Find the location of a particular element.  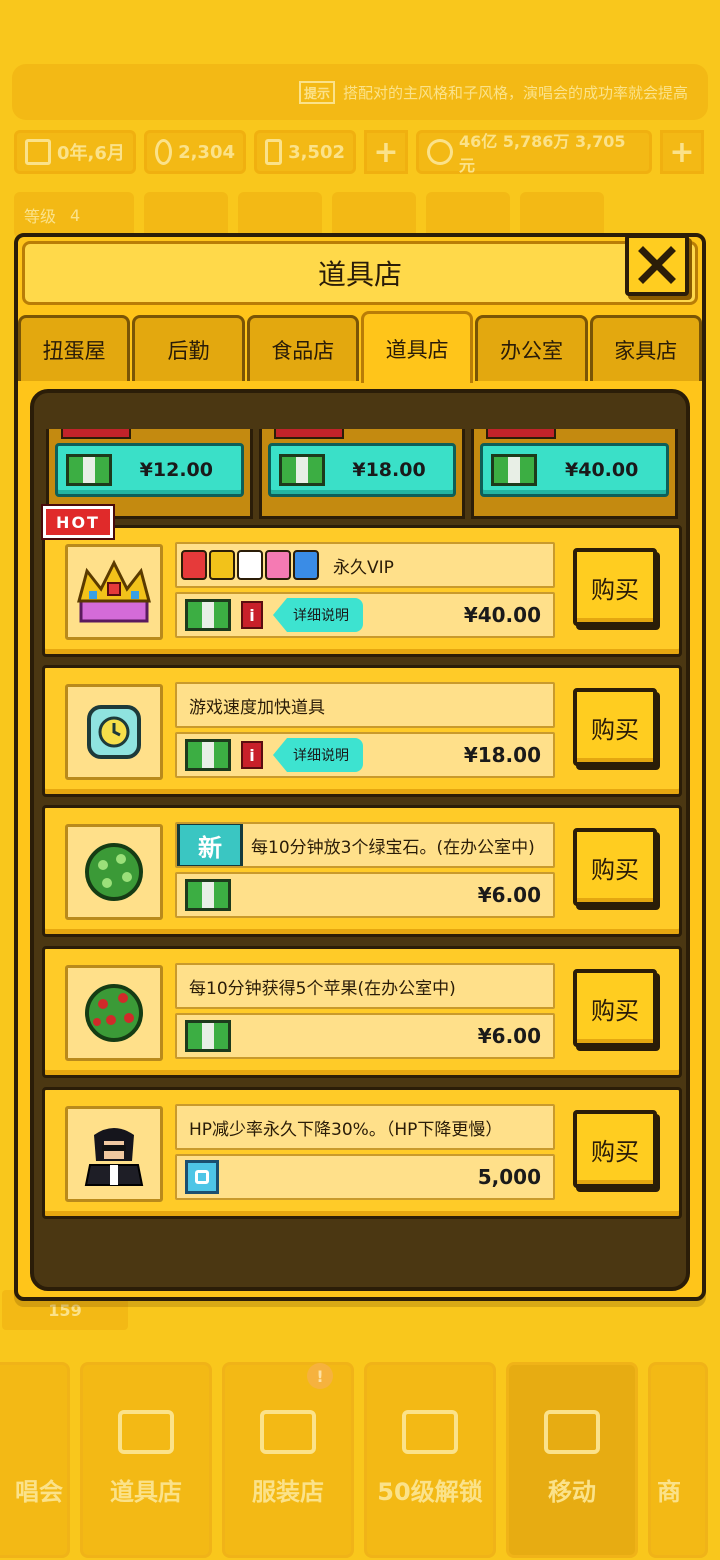

tip-badge: 提示 is located at coordinates (316, 92).